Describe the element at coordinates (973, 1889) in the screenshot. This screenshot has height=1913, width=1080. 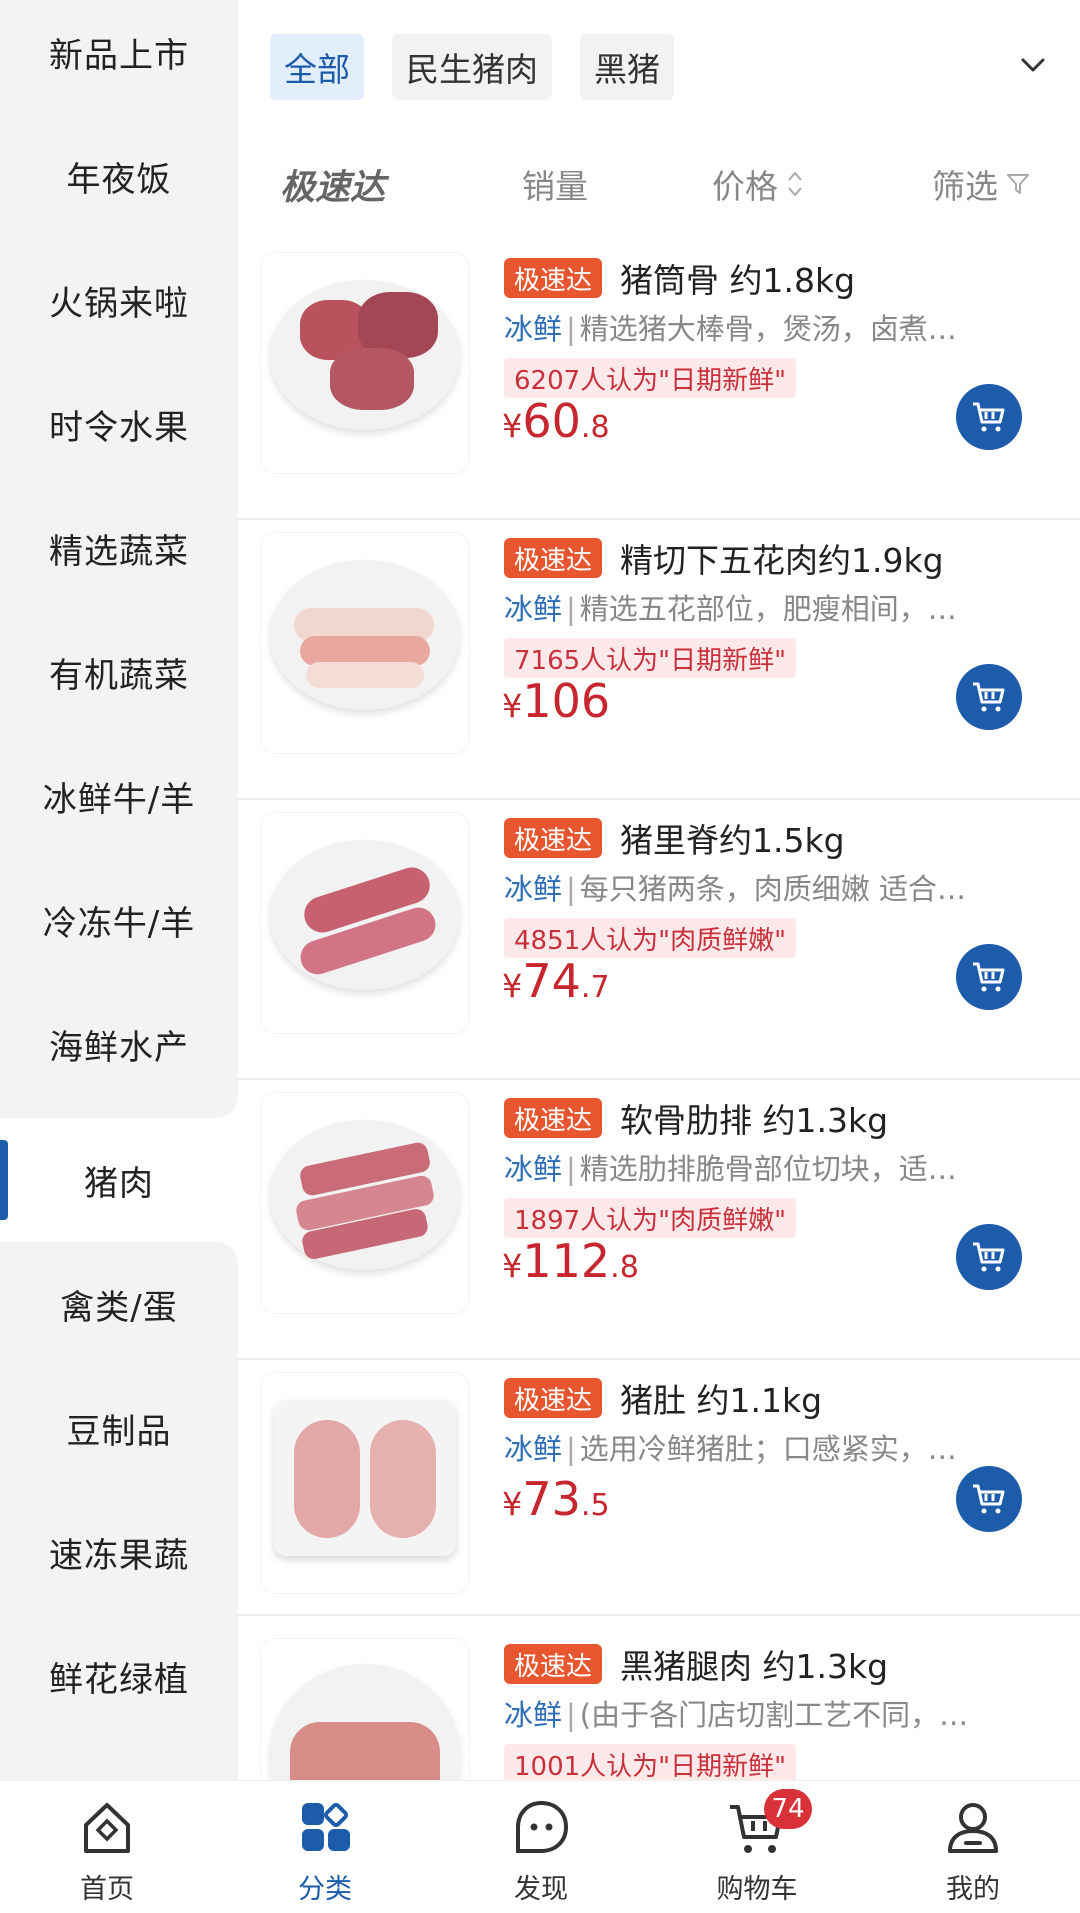
I see `nav-profile-label: 我的` at that location.